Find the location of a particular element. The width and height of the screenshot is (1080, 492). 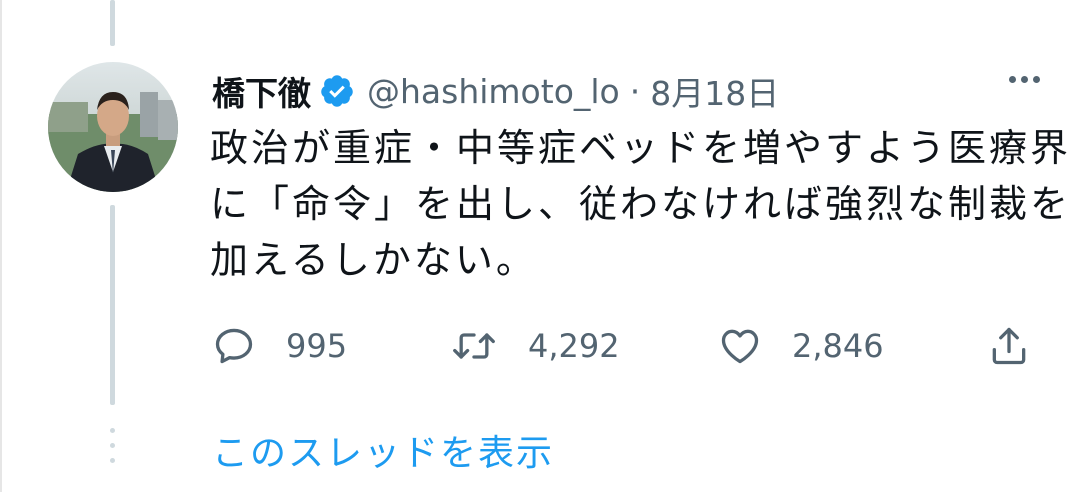

heart-icon is located at coordinates (740, 346).